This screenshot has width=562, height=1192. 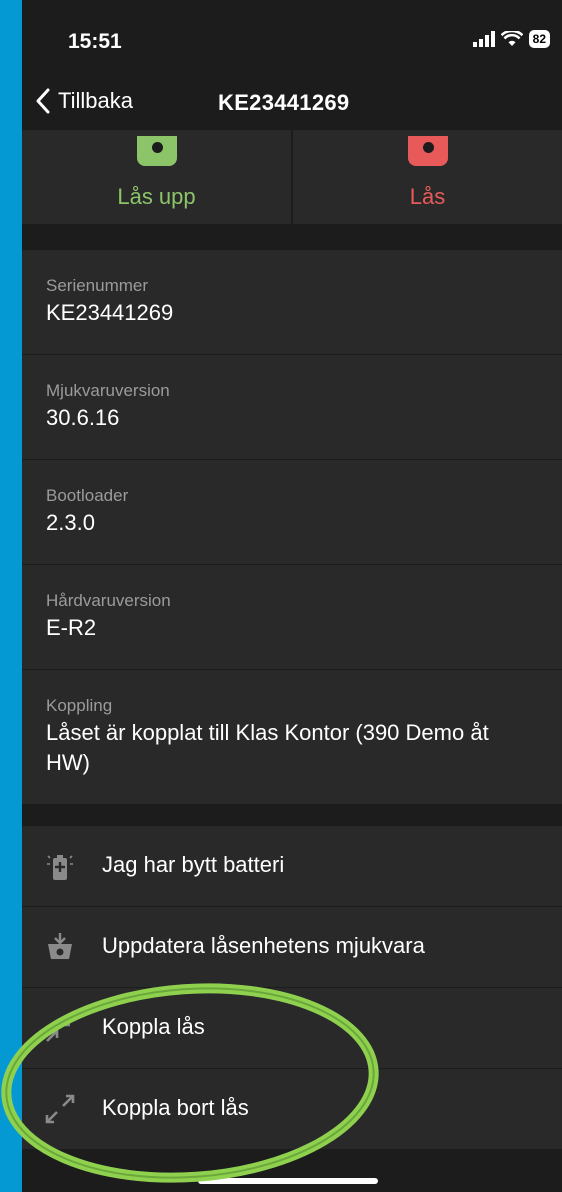 What do you see at coordinates (292, 617) in the screenshot?
I see `info-row-hardware-version: Hårdvaruversion E-R2` at bounding box center [292, 617].